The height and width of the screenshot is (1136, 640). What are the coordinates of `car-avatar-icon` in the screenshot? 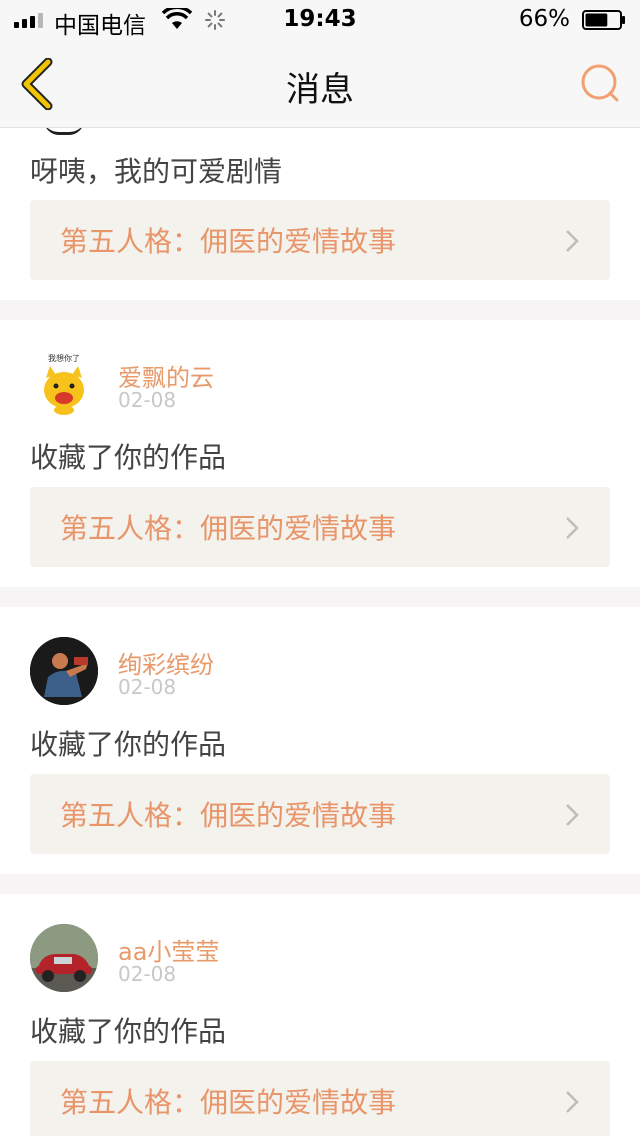 It's located at (64, 958).